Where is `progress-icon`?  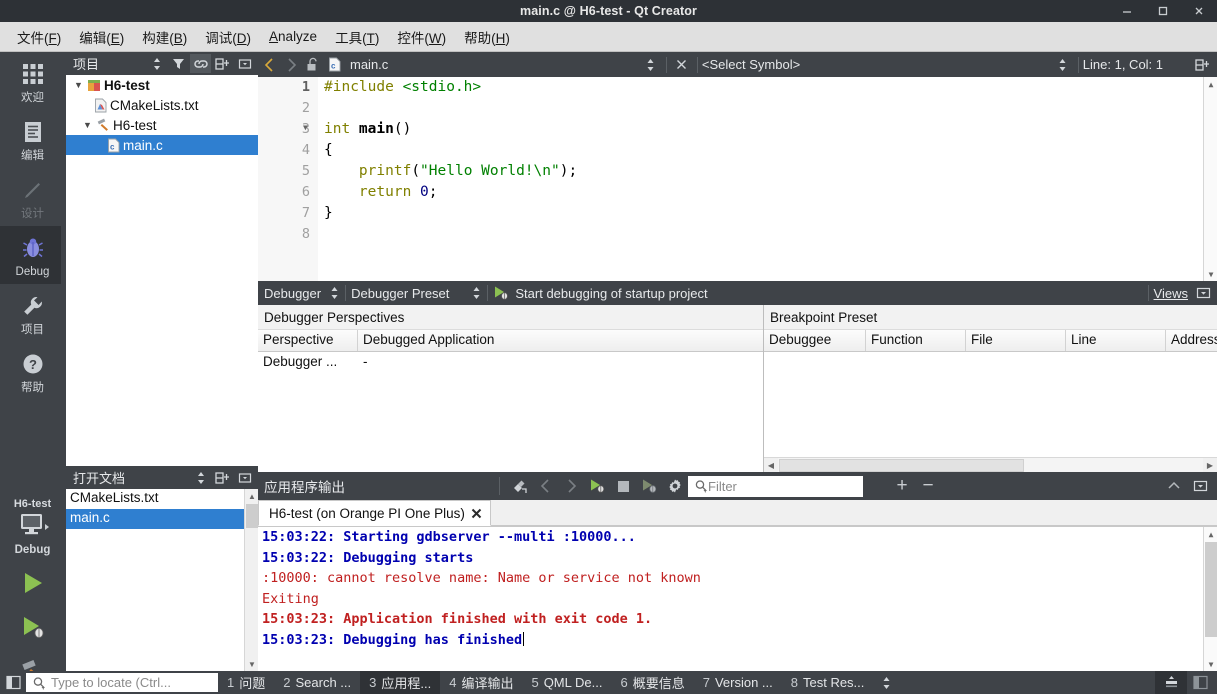
progress-icon is located at coordinates (1171, 682).